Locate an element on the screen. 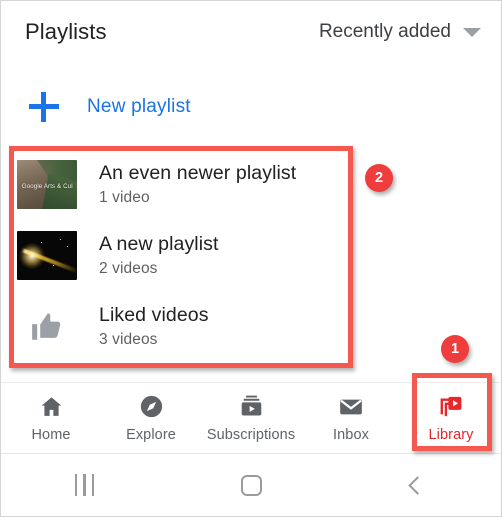 Image resolution: width=502 pixels, height=517 pixels. playlist-video-count: 2 videos is located at coordinates (128, 268).